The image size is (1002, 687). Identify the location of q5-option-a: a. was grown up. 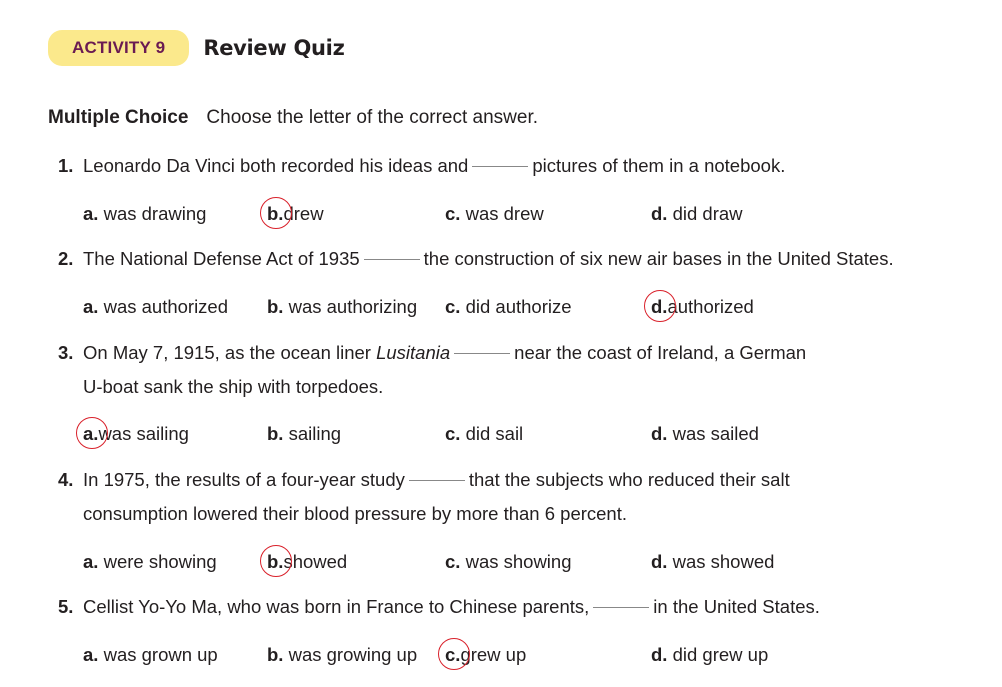
(150, 655).